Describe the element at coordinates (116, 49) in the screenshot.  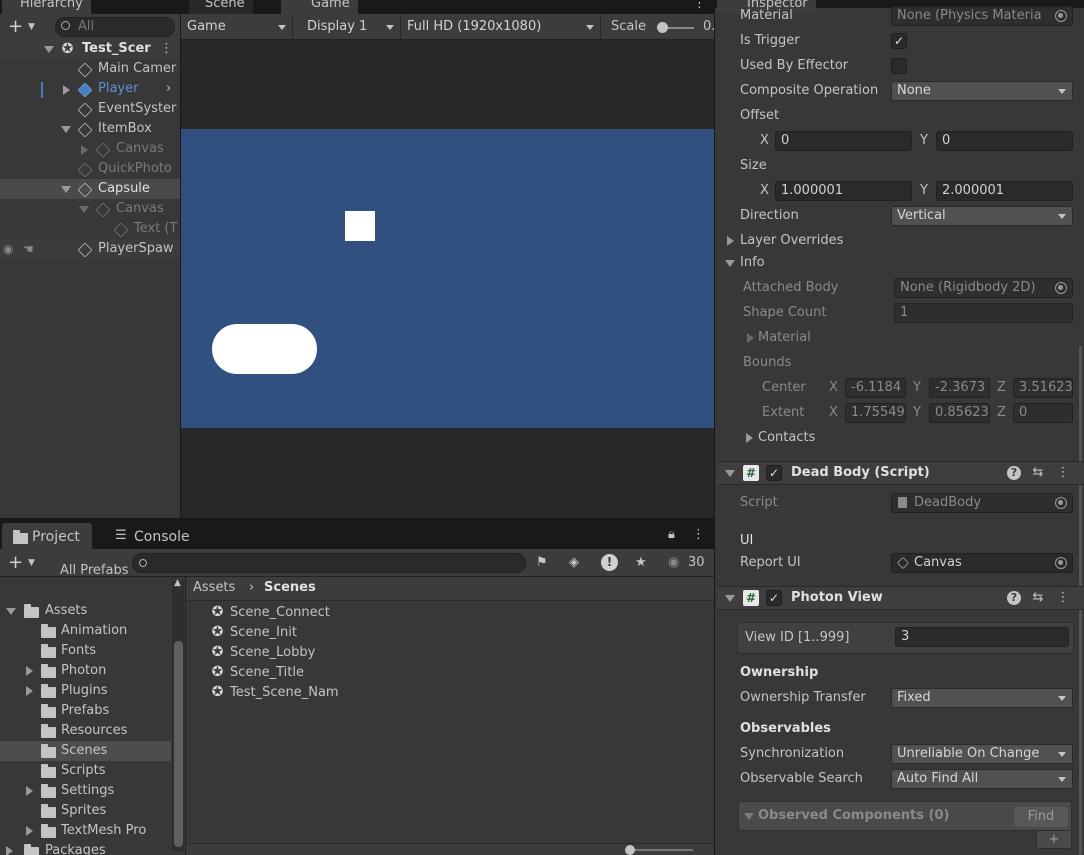
I see `hierarchy-item: Test_Scer` at that location.